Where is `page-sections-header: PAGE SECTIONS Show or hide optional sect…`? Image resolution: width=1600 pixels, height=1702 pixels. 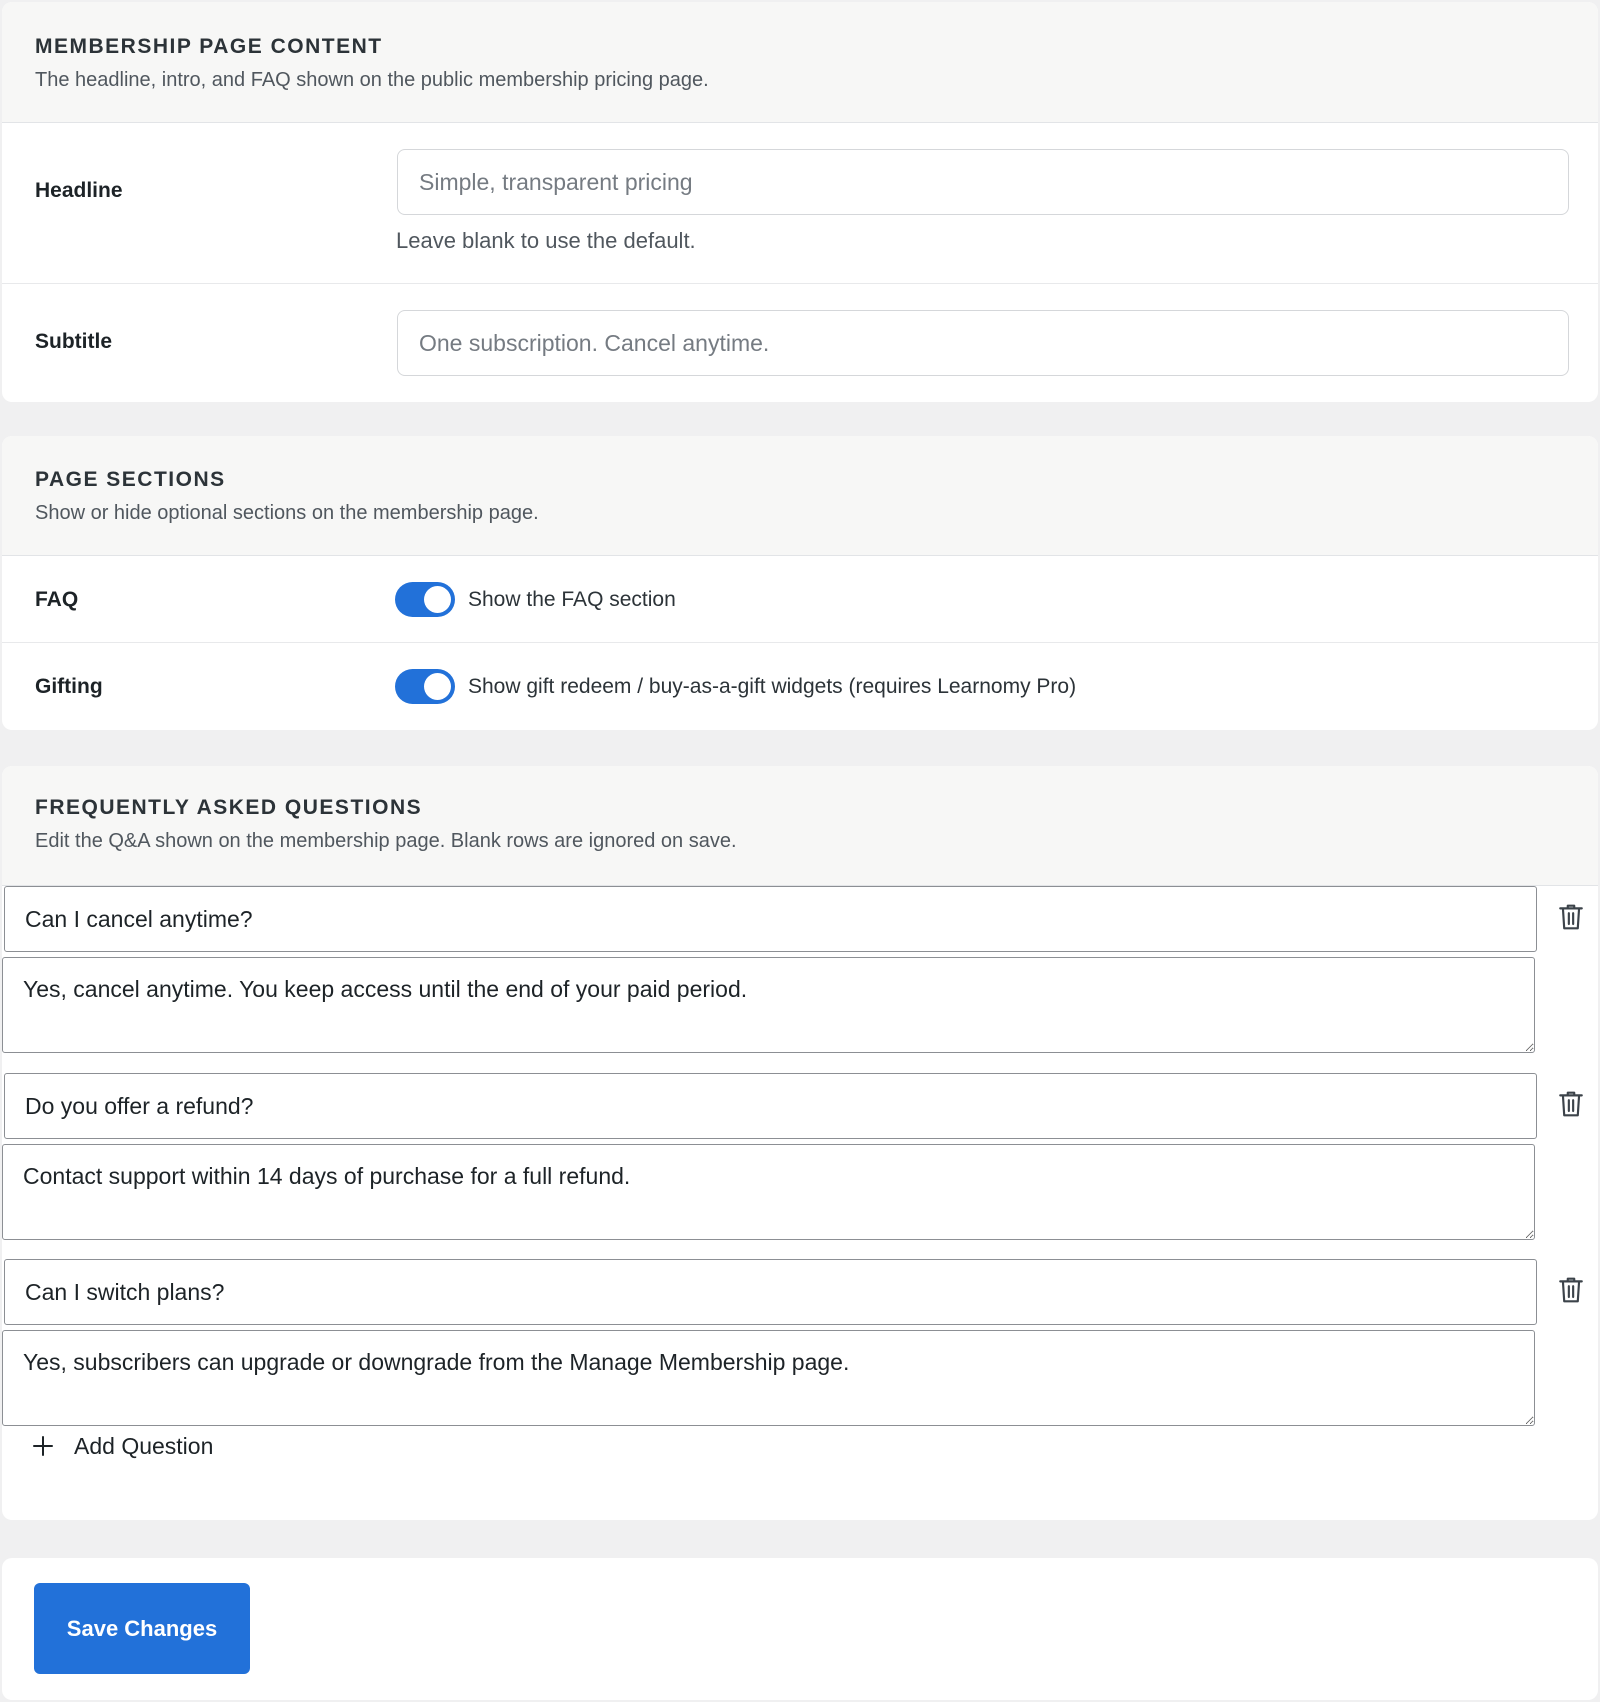
page-sections-header: PAGE SECTIONS Show or hide optional sect… is located at coordinates (800, 496).